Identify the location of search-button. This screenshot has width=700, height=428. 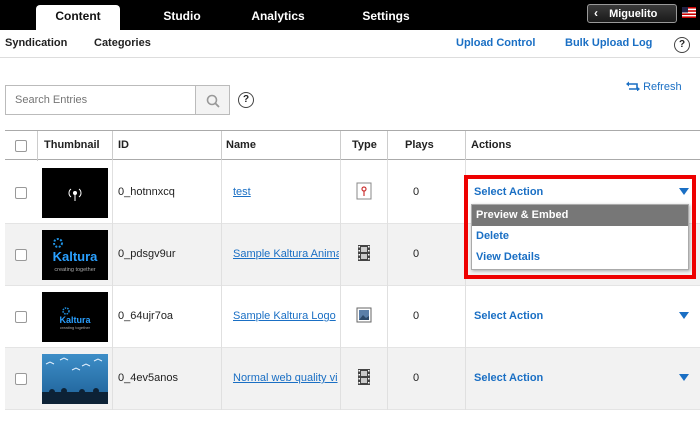
(213, 100).